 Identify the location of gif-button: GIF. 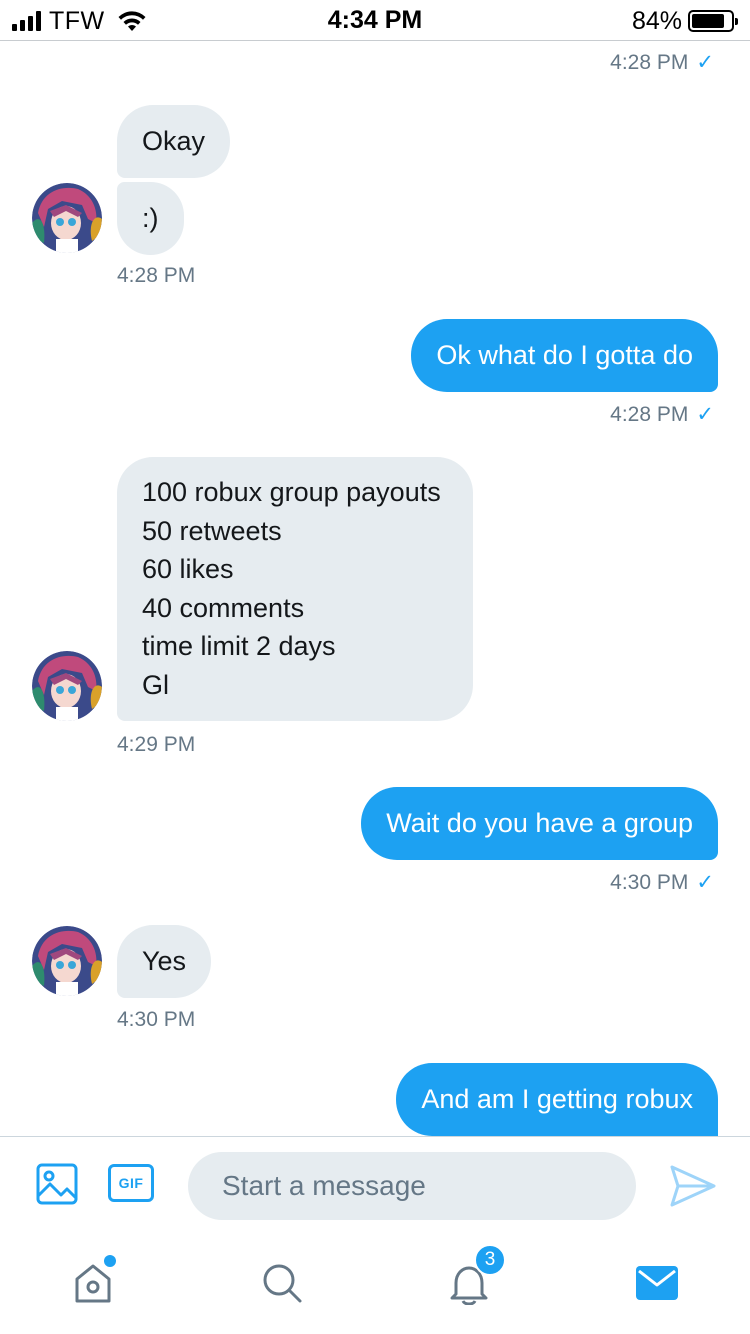
(131, 1183).